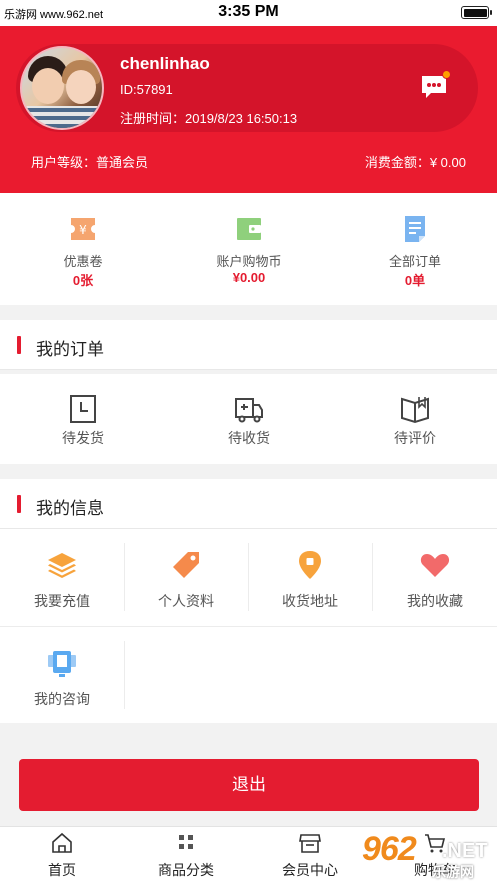  What do you see at coordinates (248, 504) in the screenshot?
I see `my-info-header: 我的信息` at bounding box center [248, 504].